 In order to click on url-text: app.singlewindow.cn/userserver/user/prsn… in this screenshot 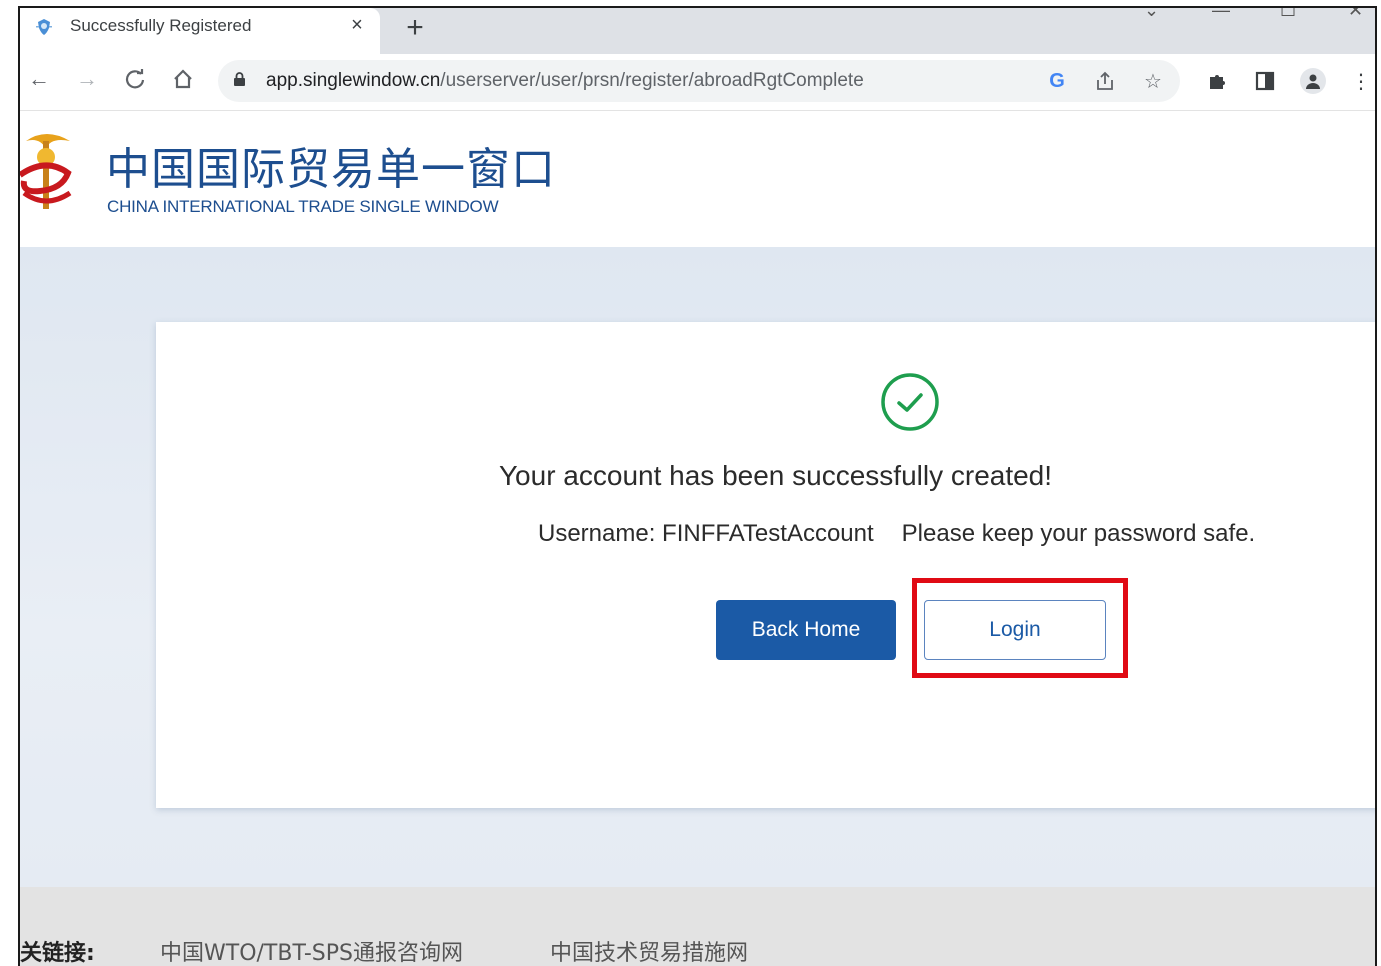, I will do `click(565, 80)`.